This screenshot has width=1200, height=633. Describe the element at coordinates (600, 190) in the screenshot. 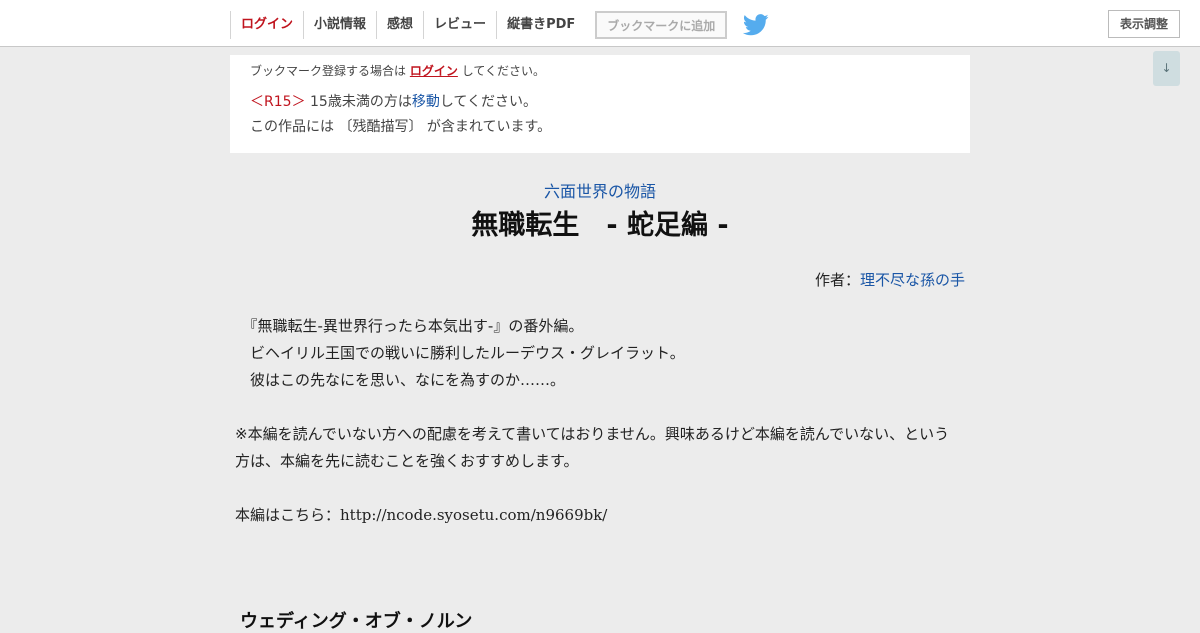

I see `series-link: 六面世界の物語` at that location.